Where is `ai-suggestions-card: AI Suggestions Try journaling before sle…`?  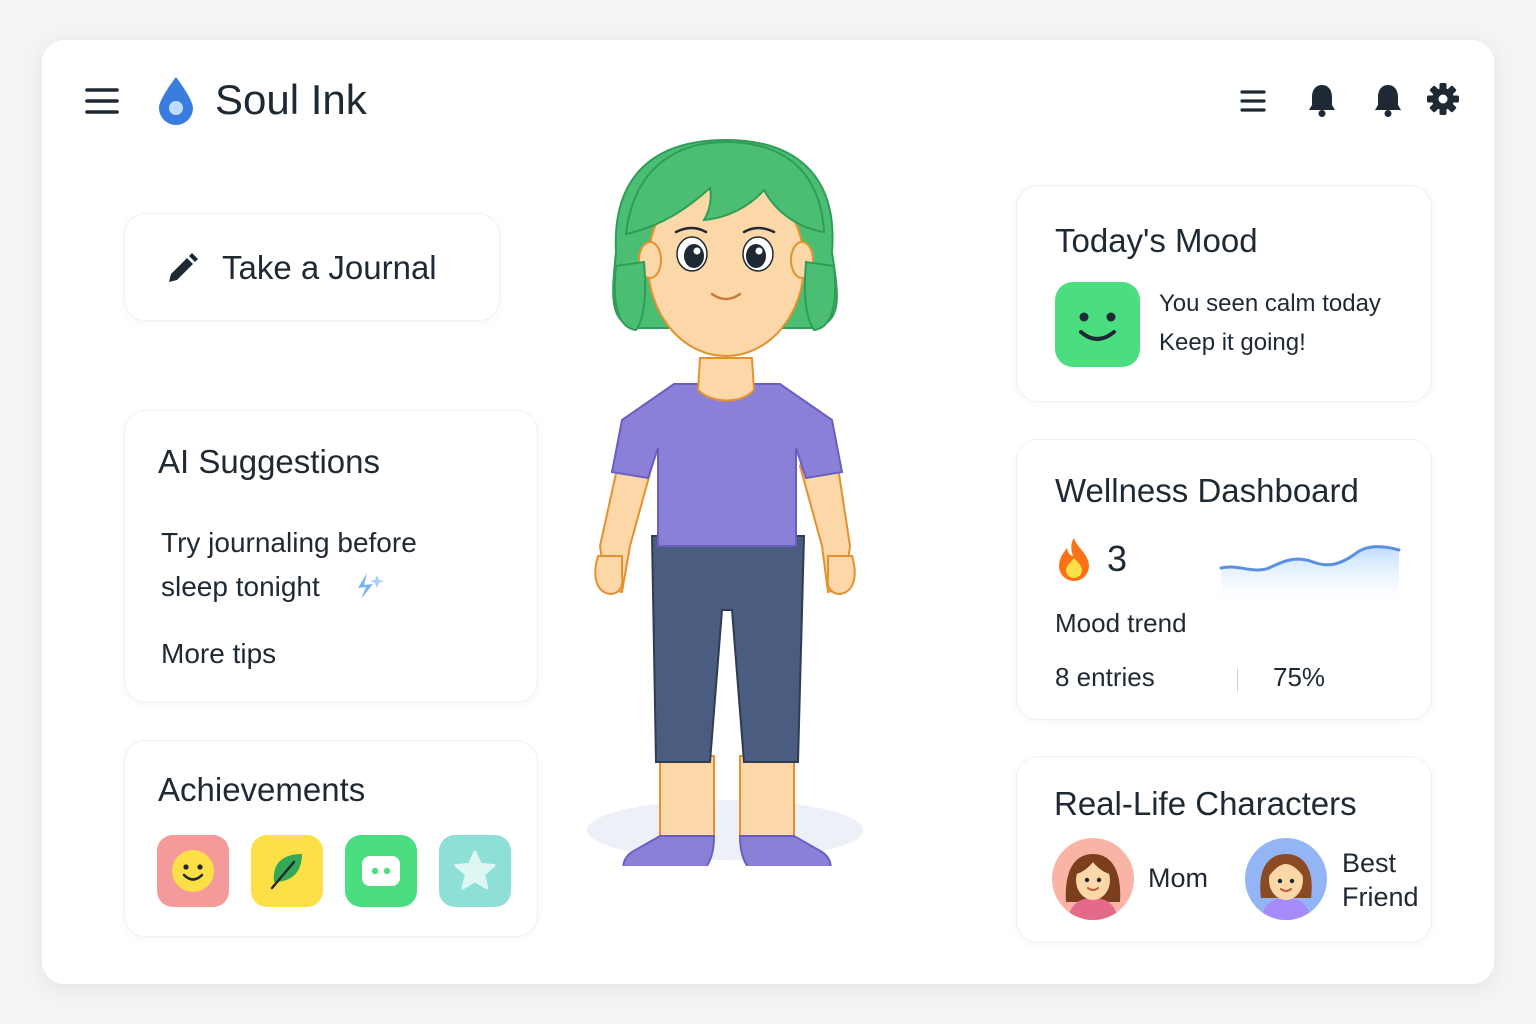 ai-suggestions-card: AI Suggestions Try journaling before sle… is located at coordinates (331, 556).